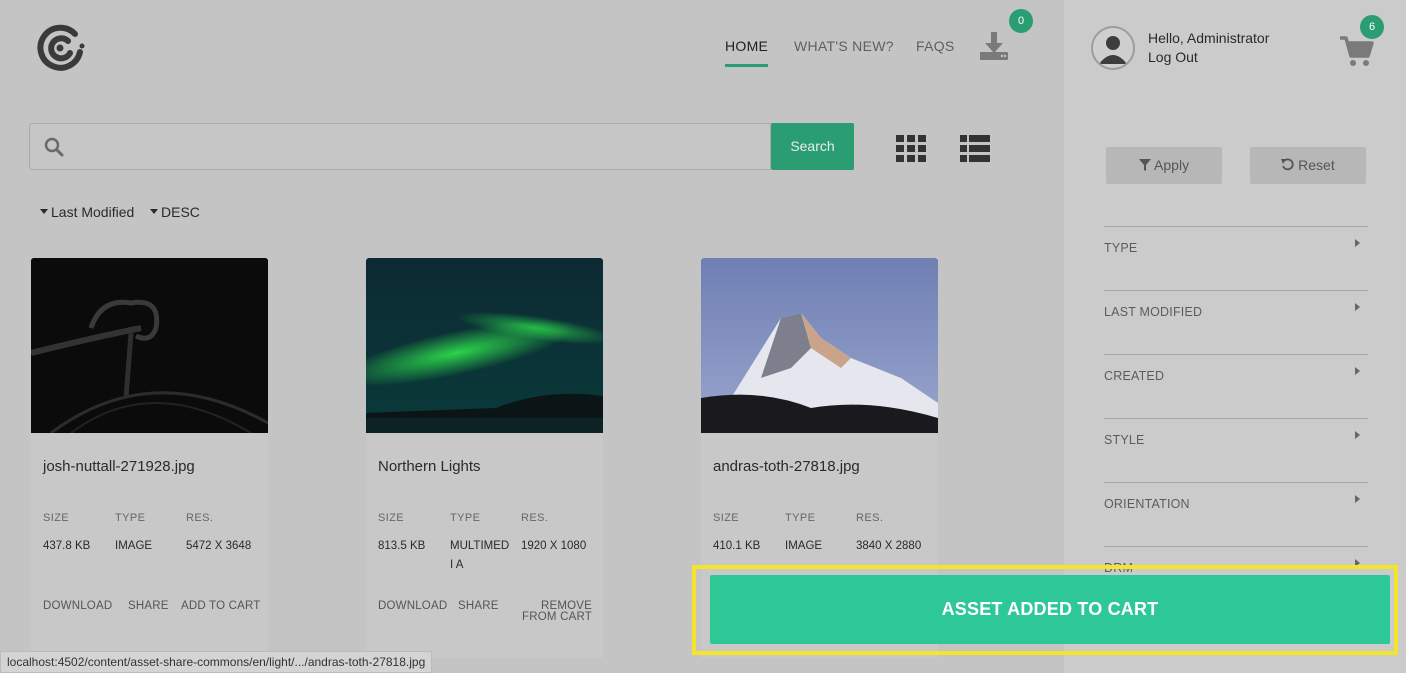 This screenshot has width=1406, height=673. I want to click on search-icon, so click(54, 147).